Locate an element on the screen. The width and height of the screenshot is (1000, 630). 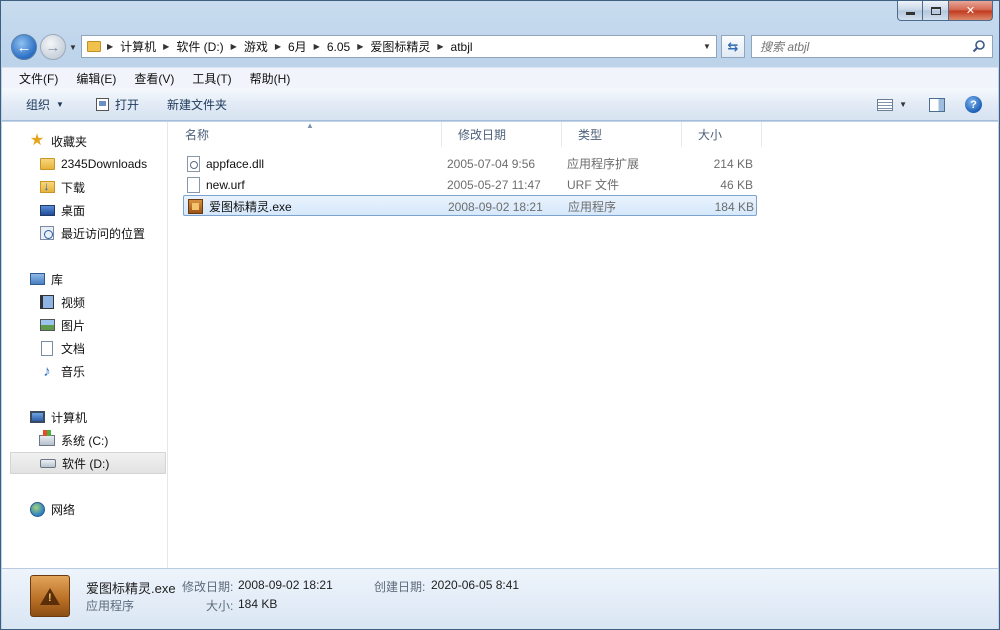
details-size-label: 大小: is located at coordinates (220, 606).